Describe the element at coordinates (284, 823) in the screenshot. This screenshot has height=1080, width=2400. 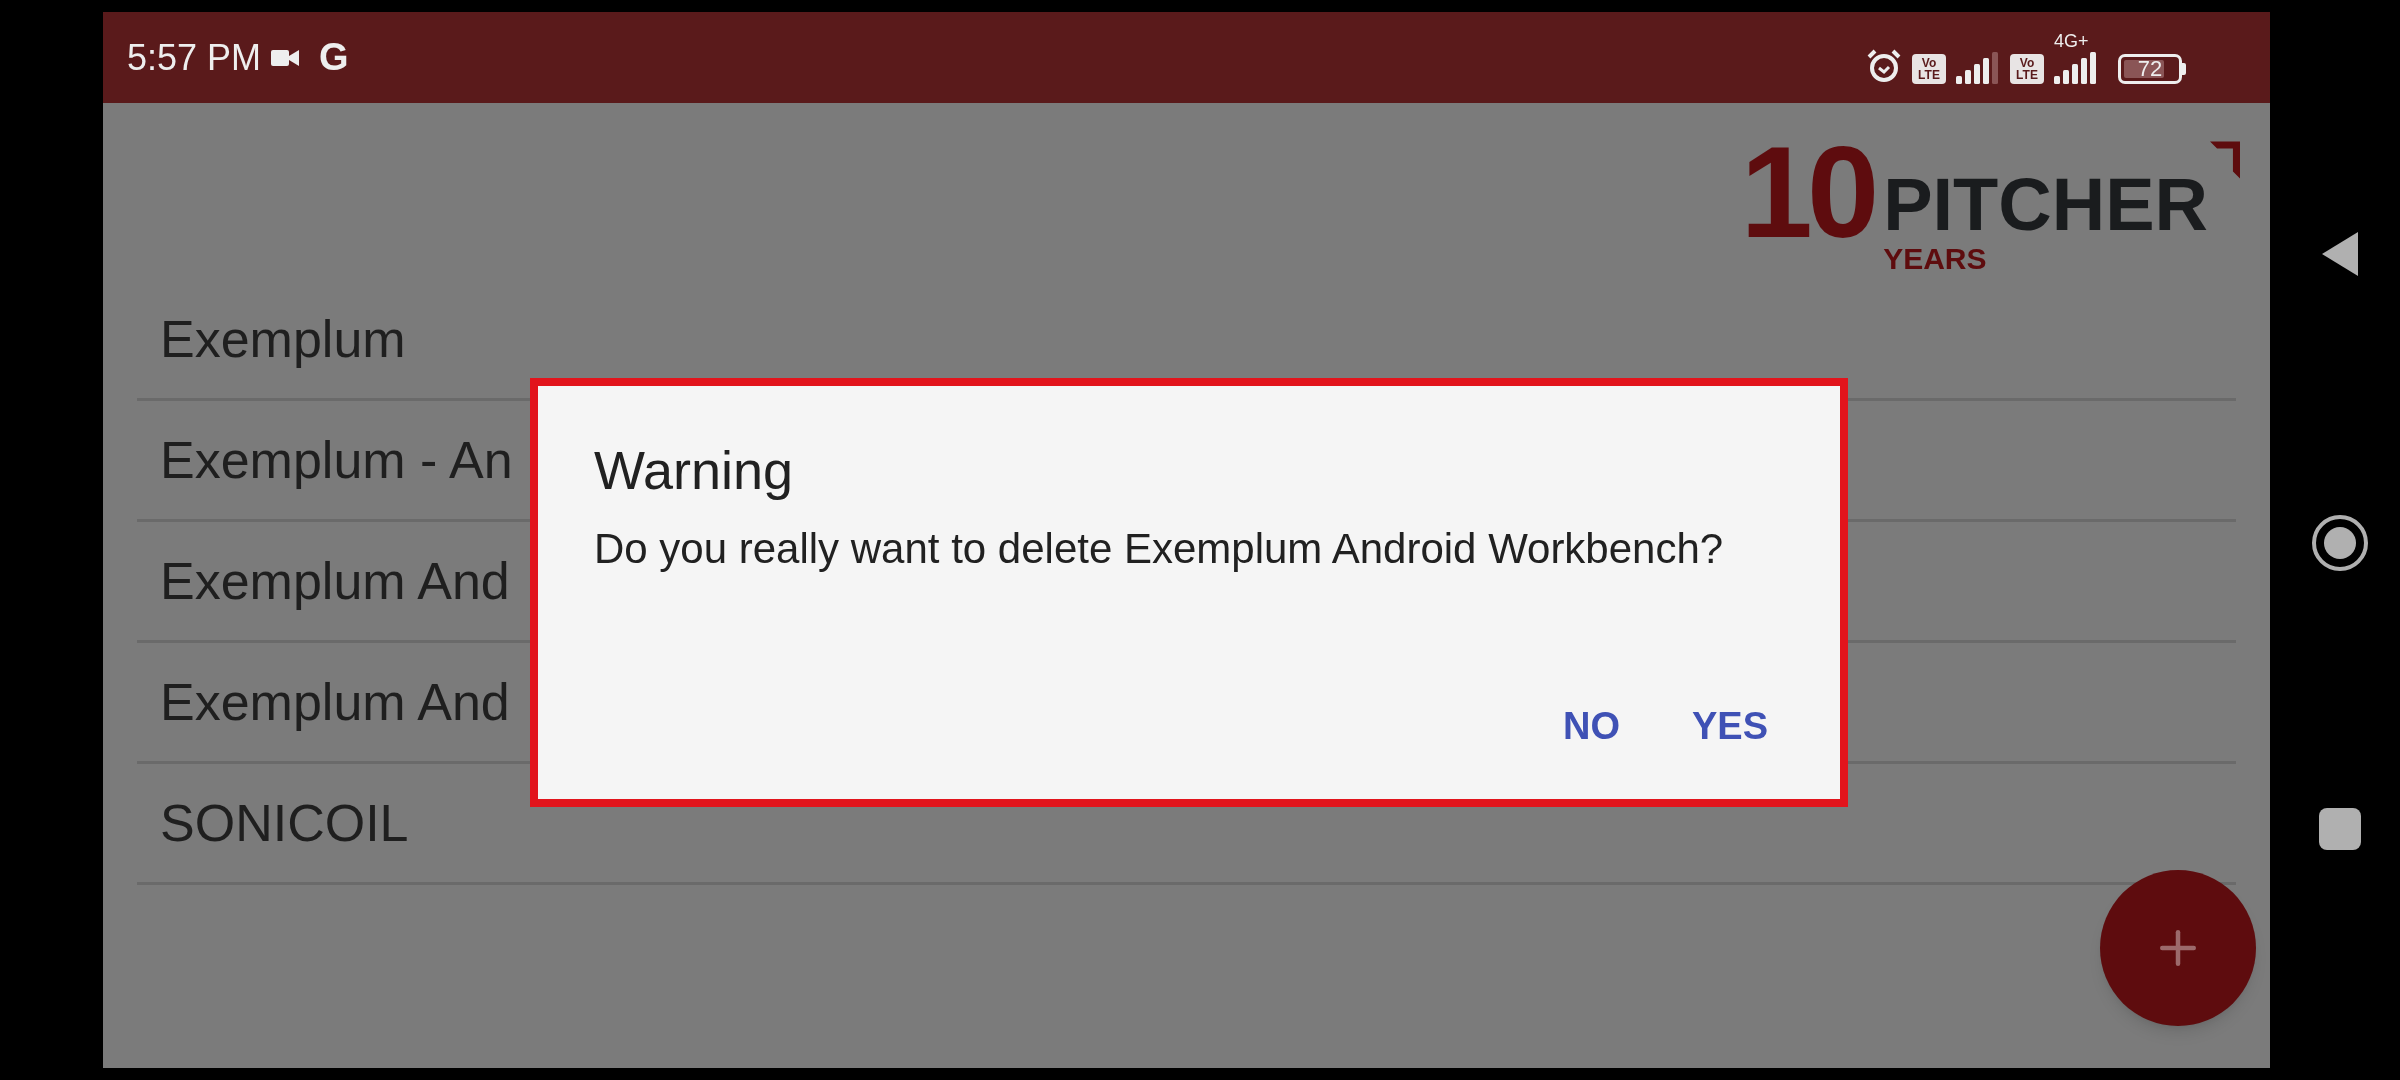
I see `list-item-title: SONICOIL` at that location.